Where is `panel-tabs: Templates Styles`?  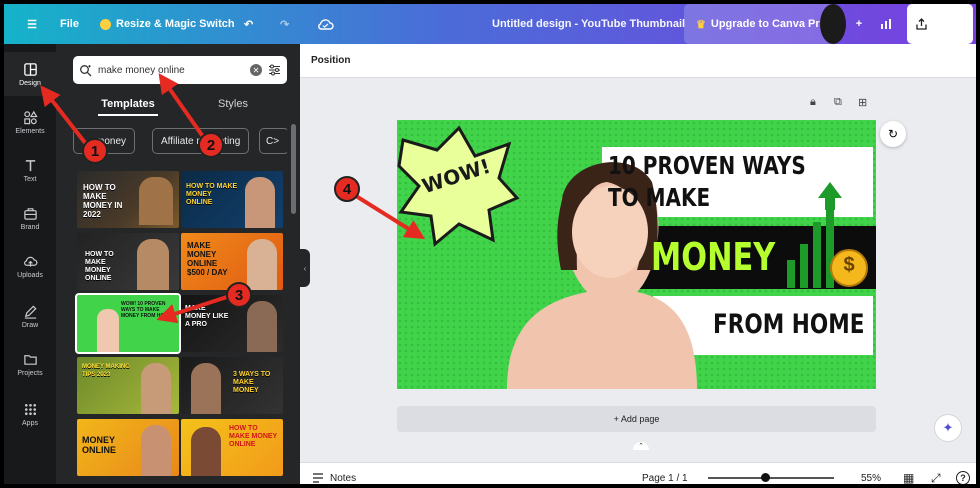
panel-tabs: Templates Styles is located at coordinates (180, 104).